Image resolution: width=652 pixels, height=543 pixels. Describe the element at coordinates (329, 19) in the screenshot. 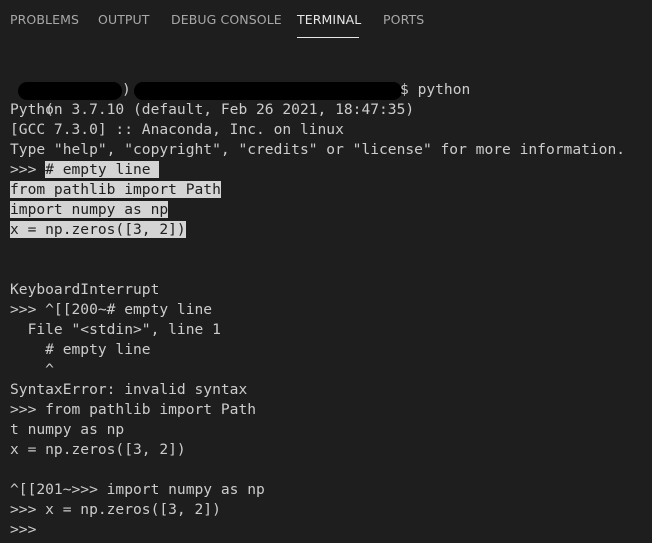

I see `tab-terminal: TERMINAL` at that location.